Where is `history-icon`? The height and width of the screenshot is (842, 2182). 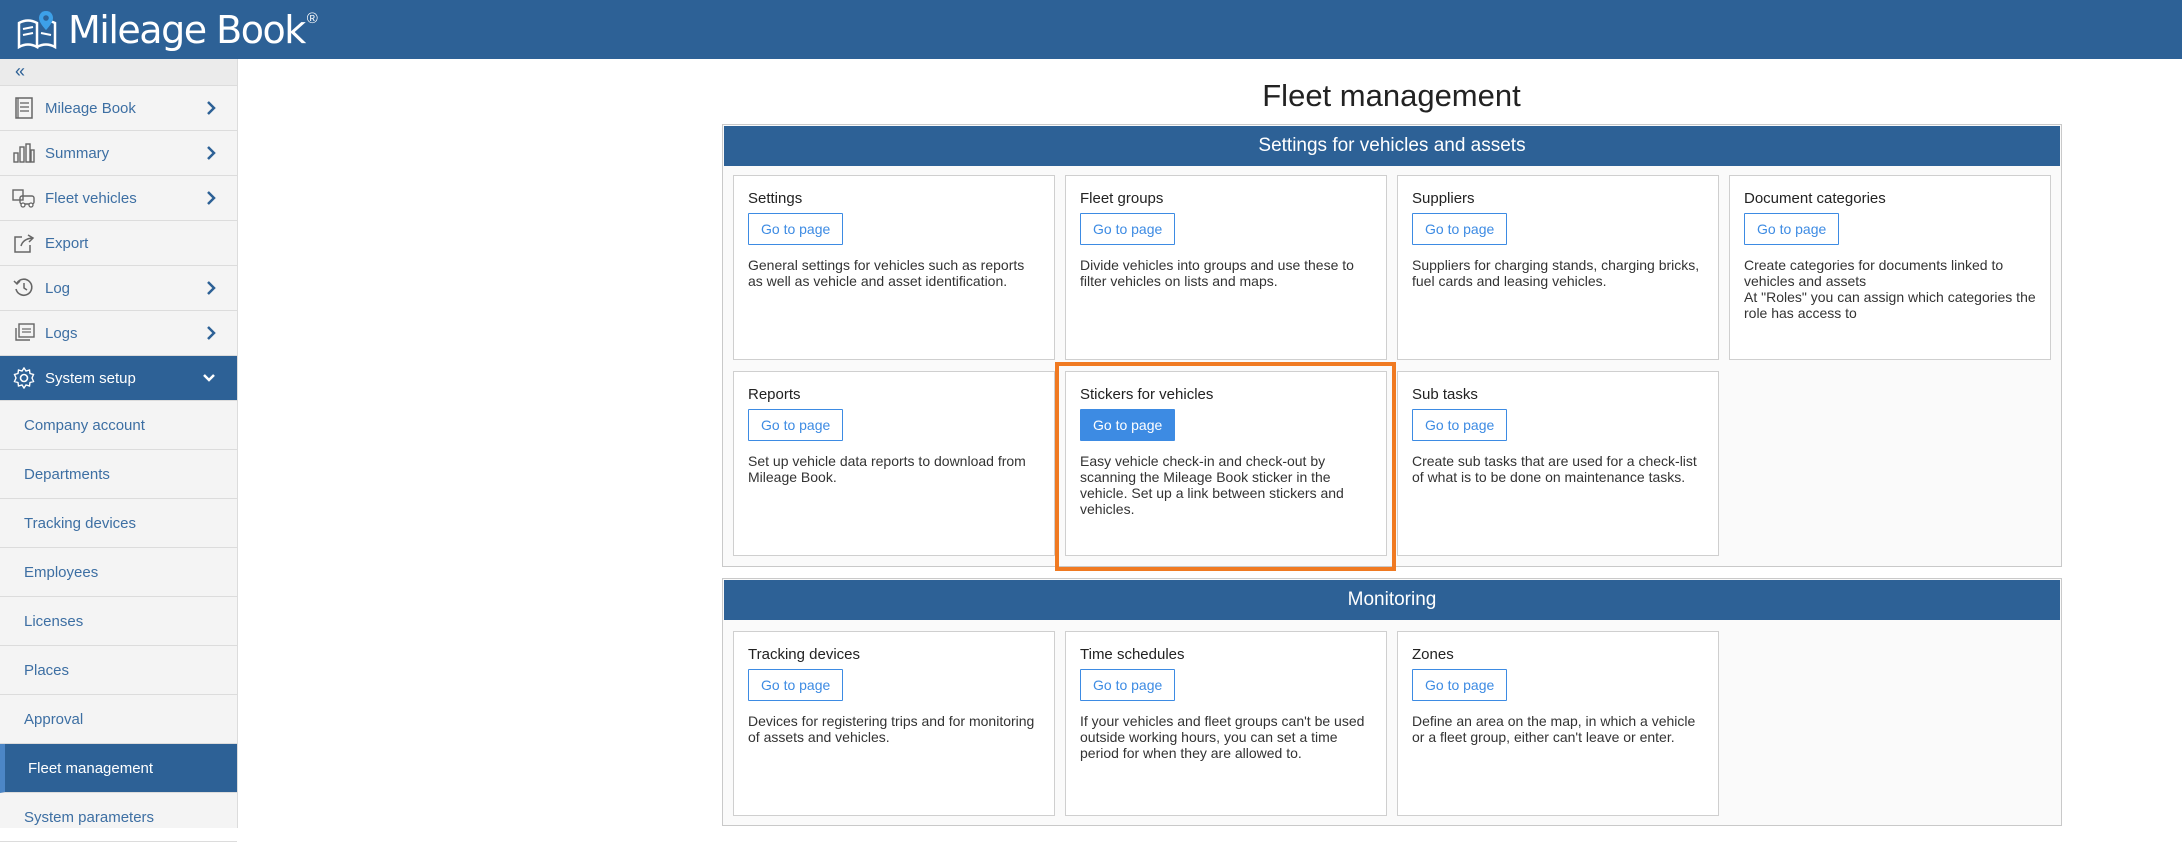 history-icon is located at coordinates (24, 288).